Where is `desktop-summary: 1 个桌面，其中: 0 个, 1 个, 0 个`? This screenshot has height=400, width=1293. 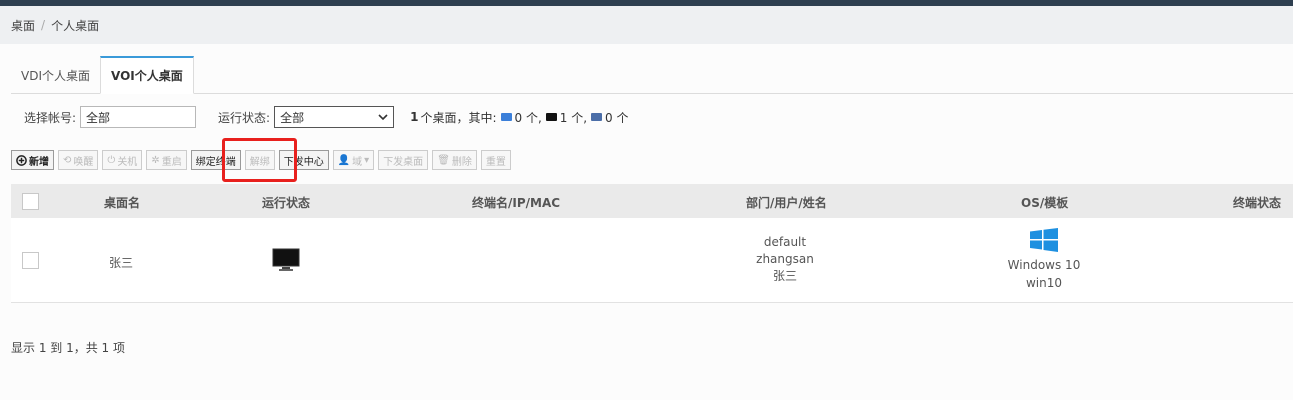 desktop-summary: 1 个桌面，其中: 0 个, 1 个, 0 个 is located at coordinates (519, 117).